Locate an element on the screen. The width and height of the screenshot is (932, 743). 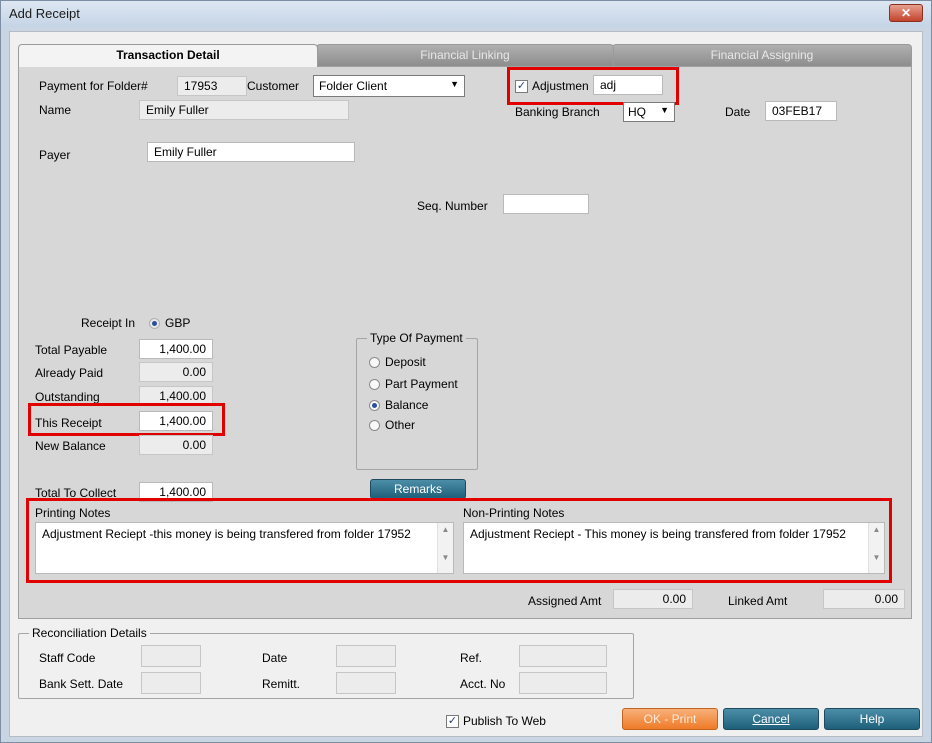
publish-to-web-label: Publish To Web is located at coordinates (504, 721).